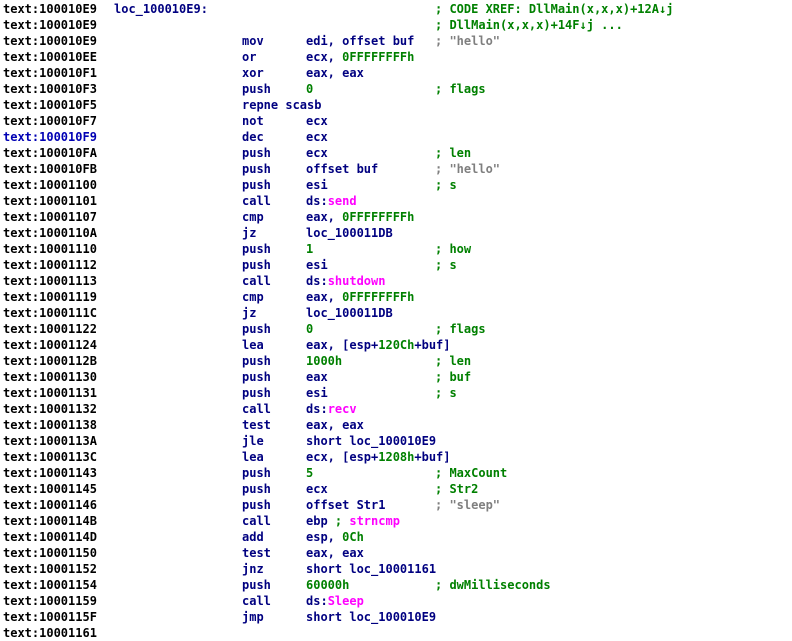 The height and width of the screenshot is (641, 792). Describe the element at coordinates (371, 569) in the screenshot. I see `instruction-operand: short loc_10001161` at that location.